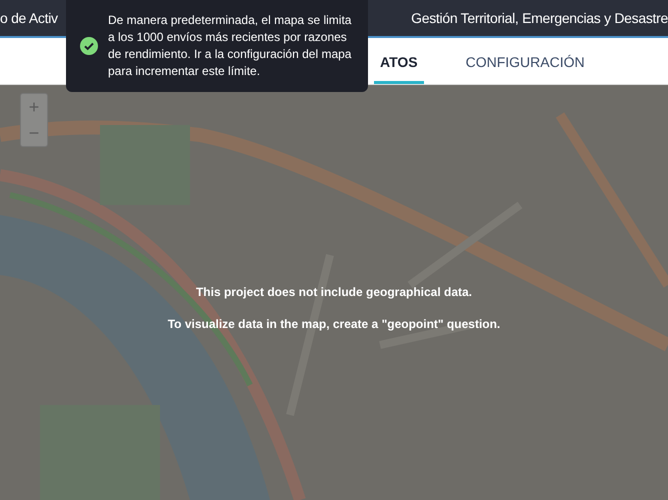  I want to click on toast-message: De manera predeterminada, el mapa se limita a los 1000 envíos más recientes por razones de rendimiento. Ir a la configuración del mapa para incrementar este límite., so click(230, 46).